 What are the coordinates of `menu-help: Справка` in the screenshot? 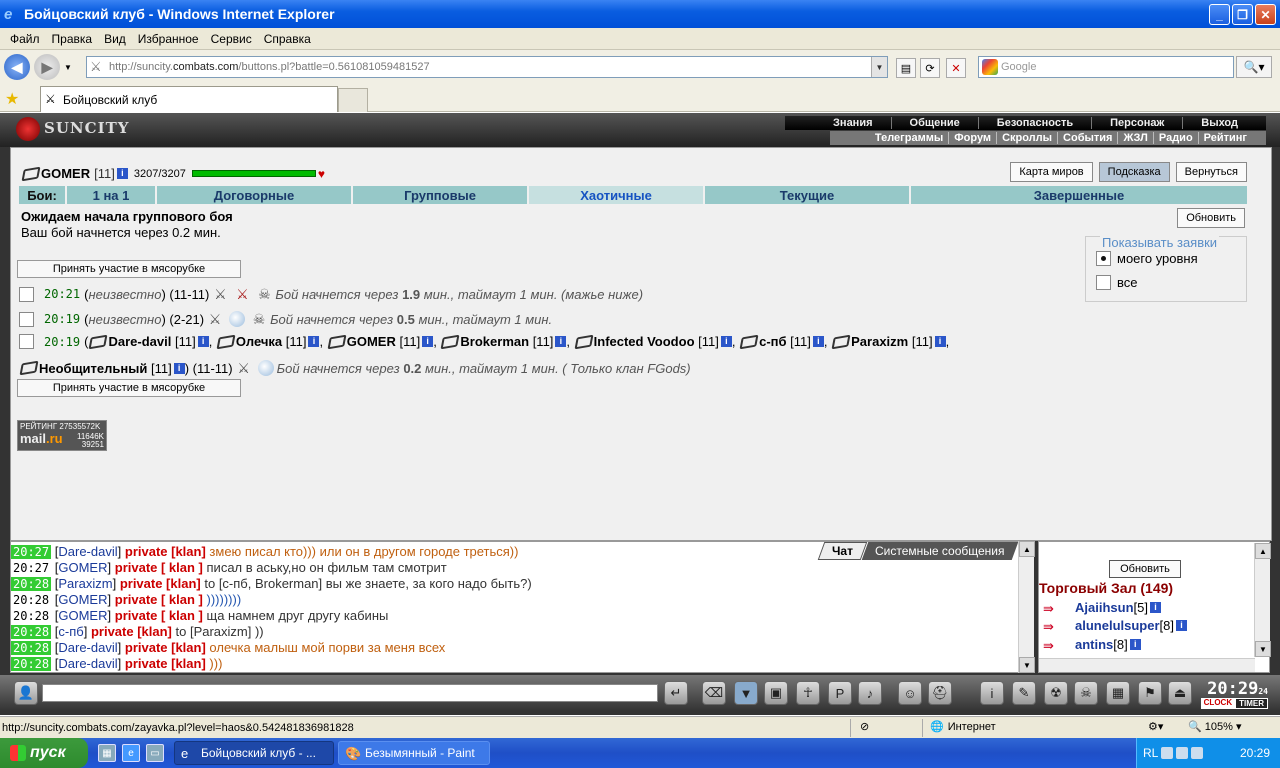 It's located at (287, 39).